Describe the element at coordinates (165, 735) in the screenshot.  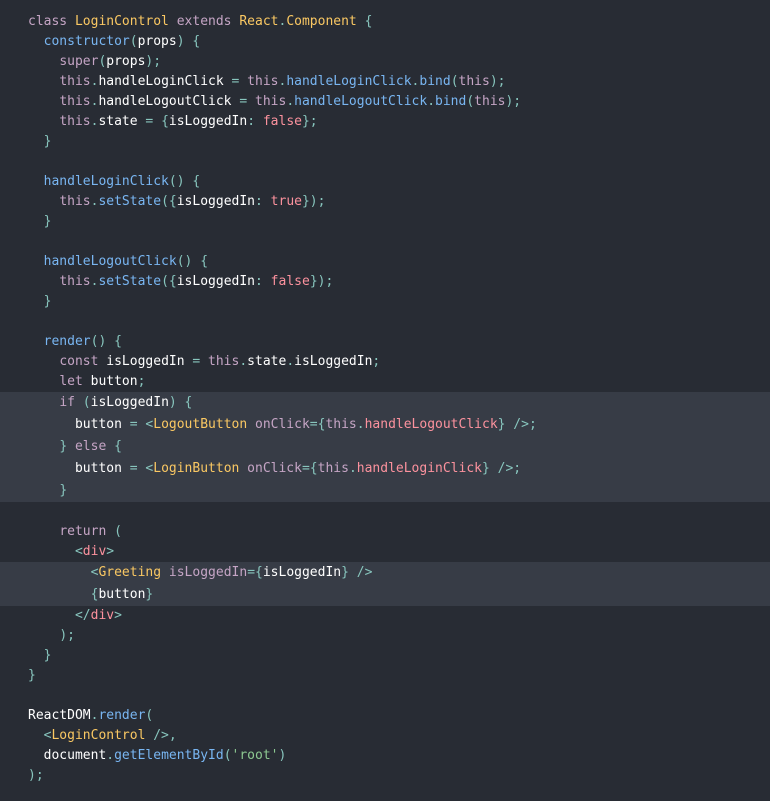
I see `code-token: />,` at that location.